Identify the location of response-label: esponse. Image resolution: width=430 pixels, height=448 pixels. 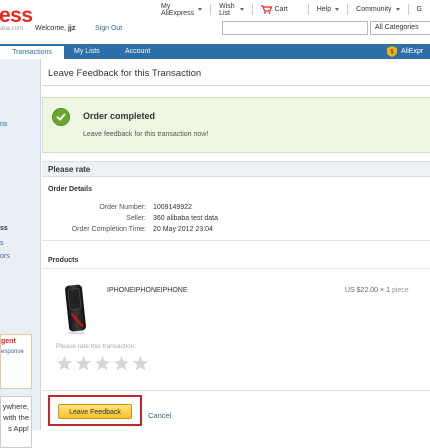
(12, 352).